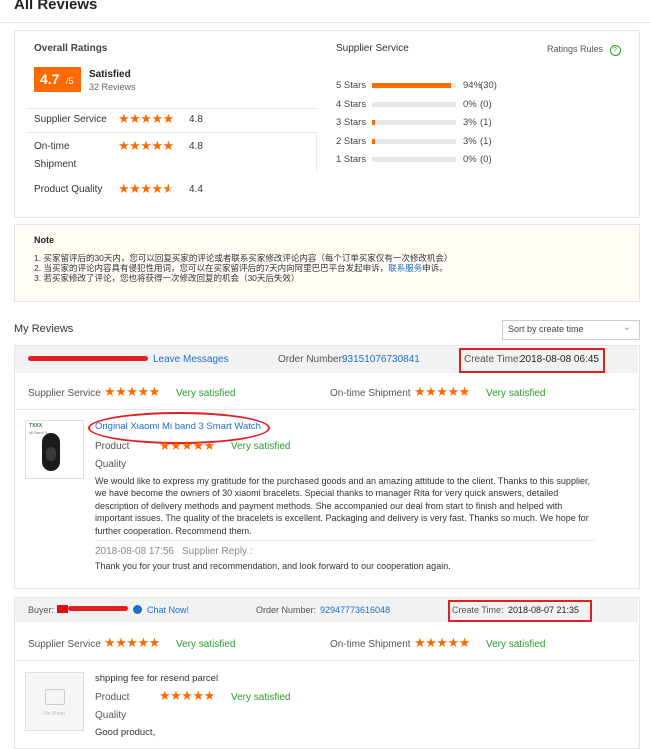 Image resolution: width=650 pixels, height=749 pixels. What do you see at coordinates (414, 122) in the screenshot?
I see `dist-bar-3-stars` at bounding box center [414, 122].